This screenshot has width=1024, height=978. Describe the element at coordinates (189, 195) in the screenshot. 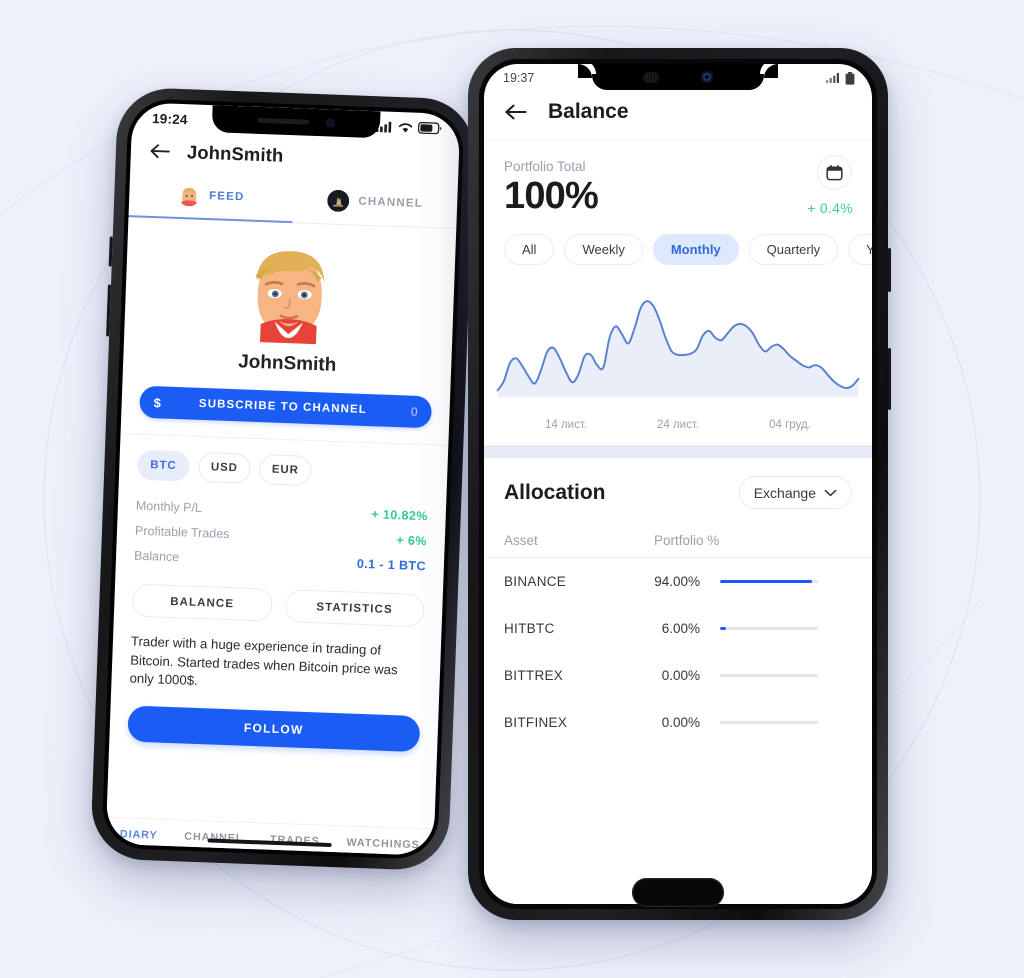

I see `avatar-face-icon` at that location.